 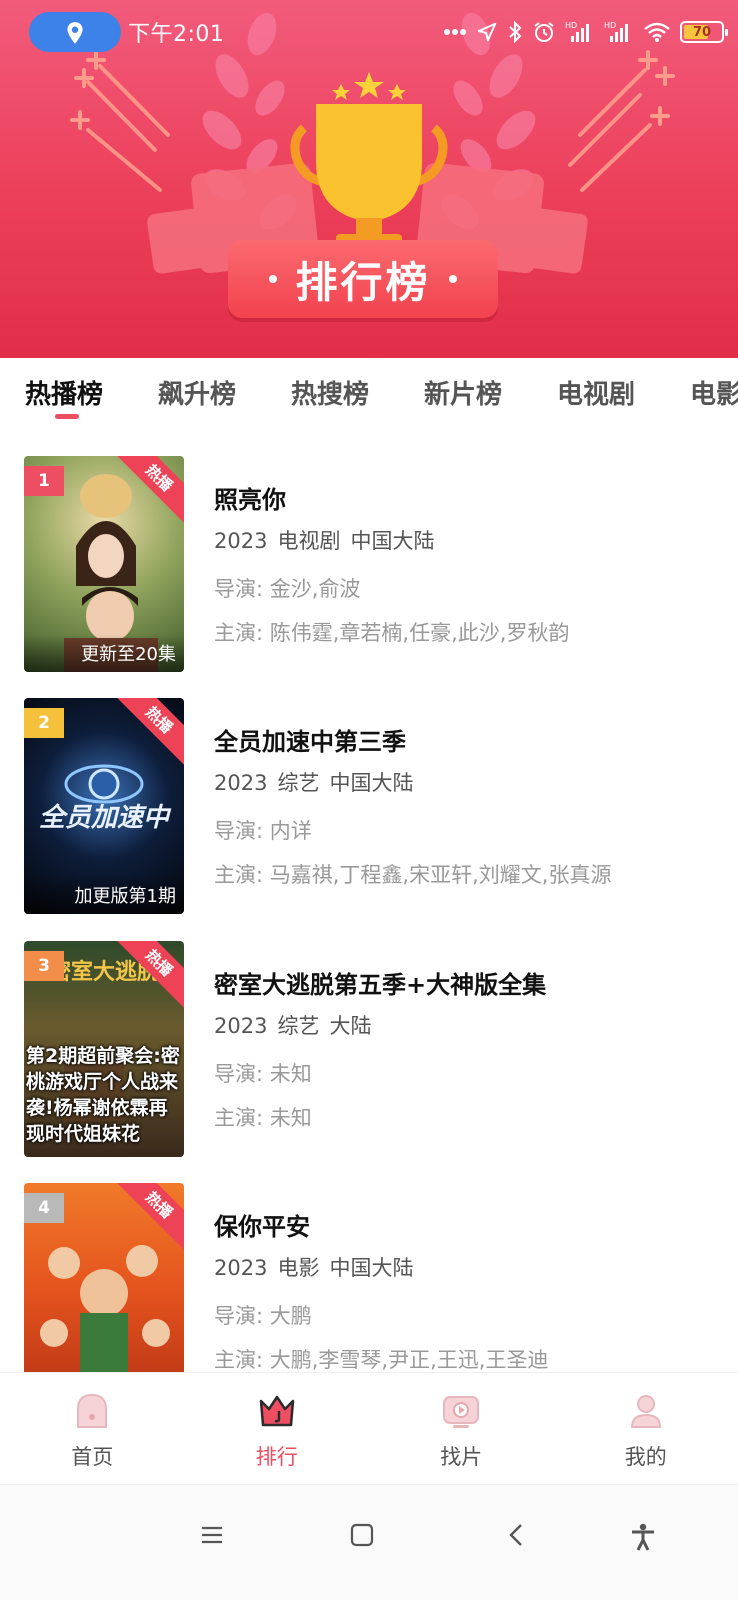 What do you see at coordinates (263, 831) in the screenshot?
I see `item-director: 导演: 内详` at bounding box center [263, 831].